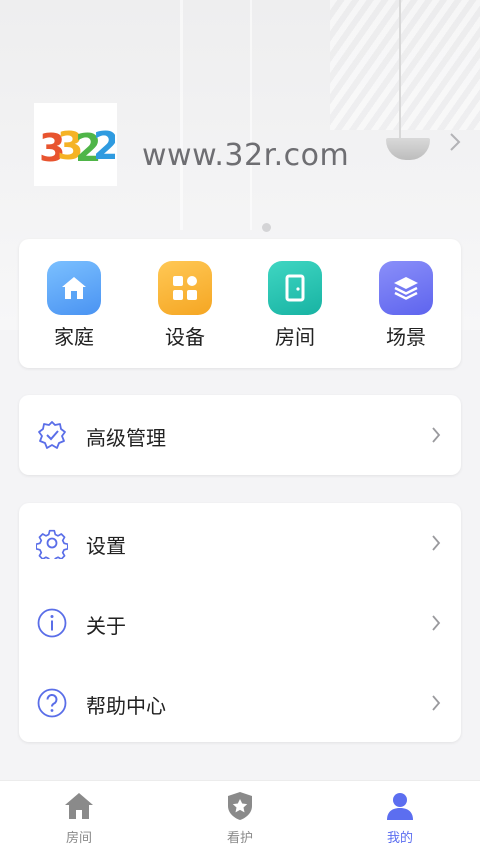  Describe the element at coordinates (106, 546) in the screenshot. I see `menu-item-label: 设置` at that location.